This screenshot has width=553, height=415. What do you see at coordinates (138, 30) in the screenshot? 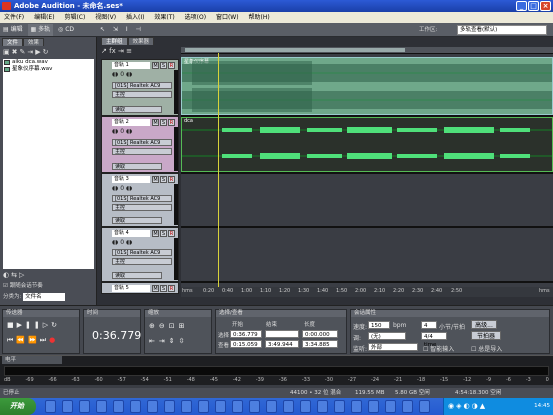
I see `scrub-tool-icon: ⊣` at bounding box center [138, 30].